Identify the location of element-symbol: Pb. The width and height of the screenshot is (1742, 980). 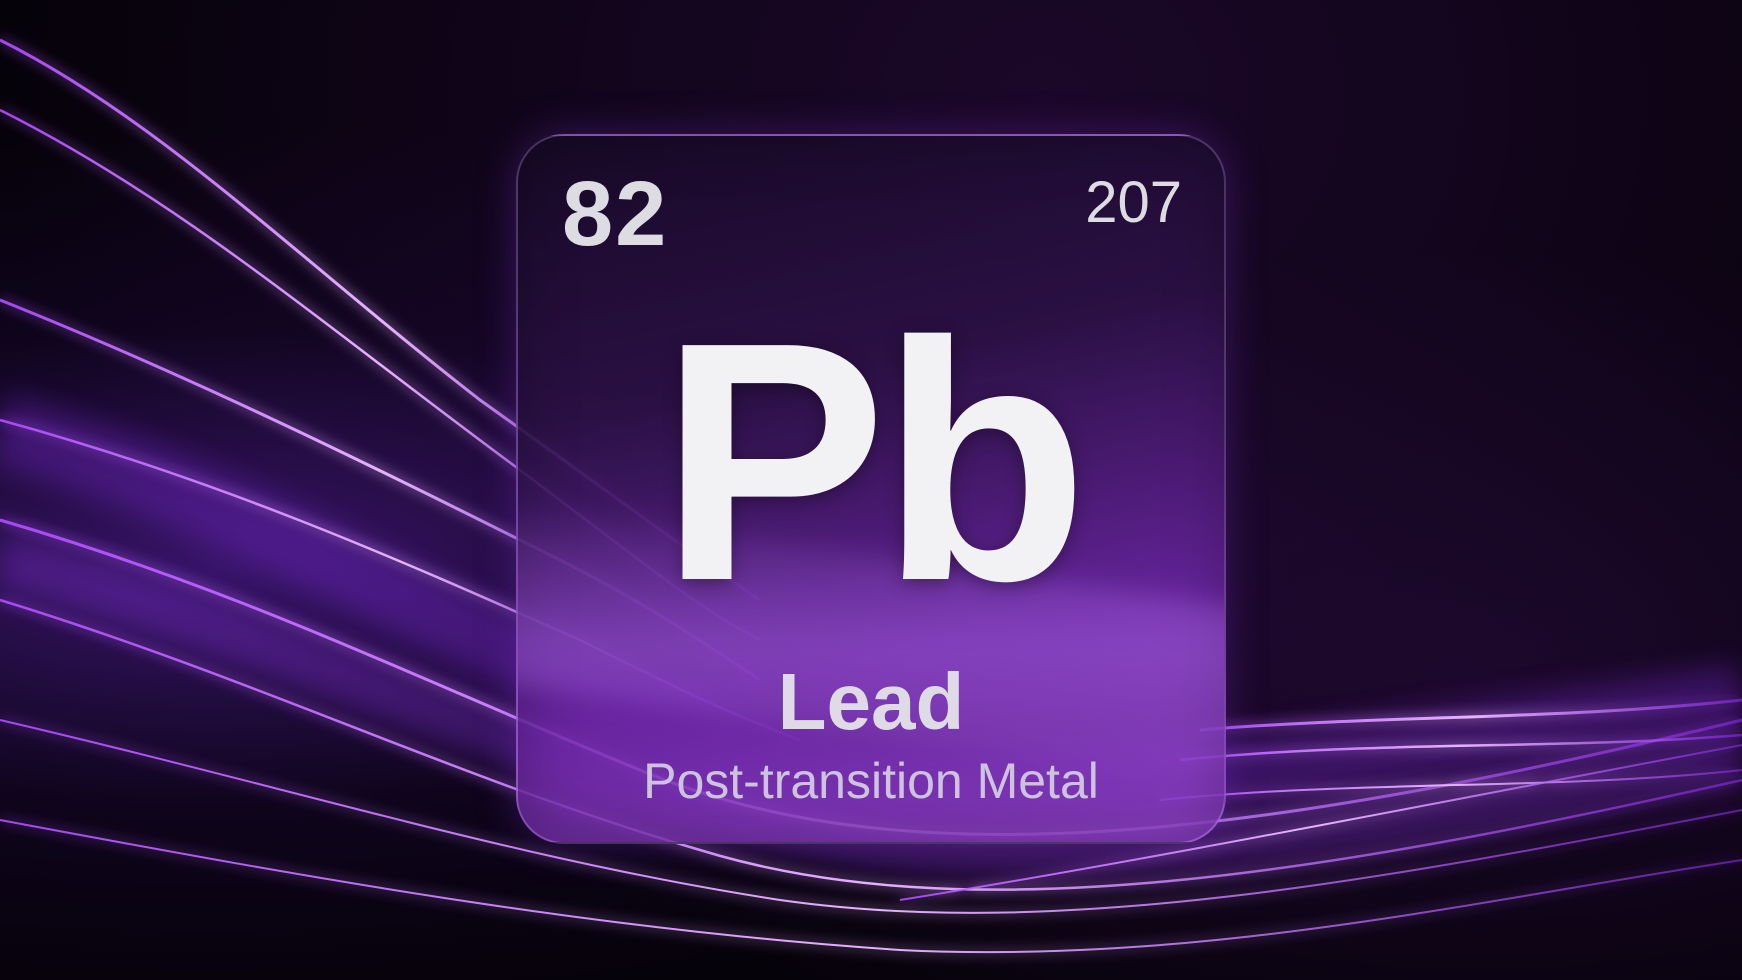
(873, 462).